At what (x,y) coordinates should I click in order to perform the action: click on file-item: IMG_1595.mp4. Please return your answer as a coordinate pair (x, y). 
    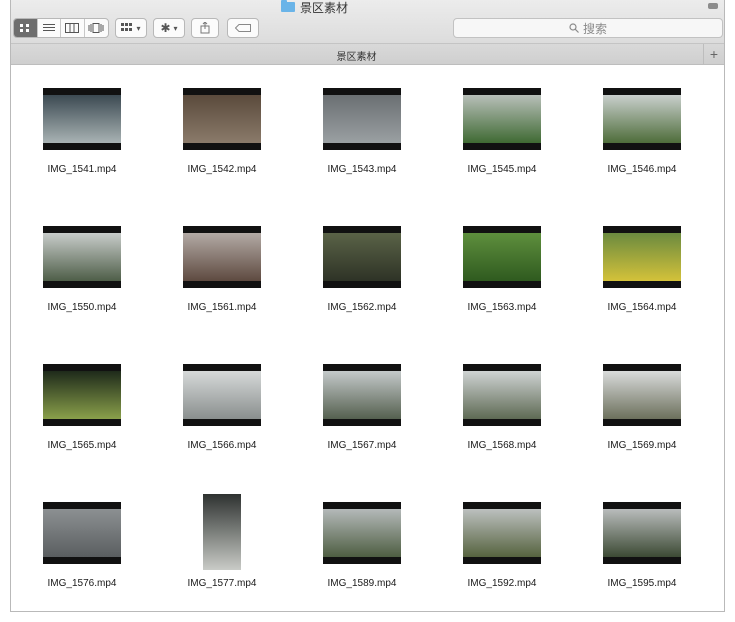
    Looking at the image, I should click on (642, 535).